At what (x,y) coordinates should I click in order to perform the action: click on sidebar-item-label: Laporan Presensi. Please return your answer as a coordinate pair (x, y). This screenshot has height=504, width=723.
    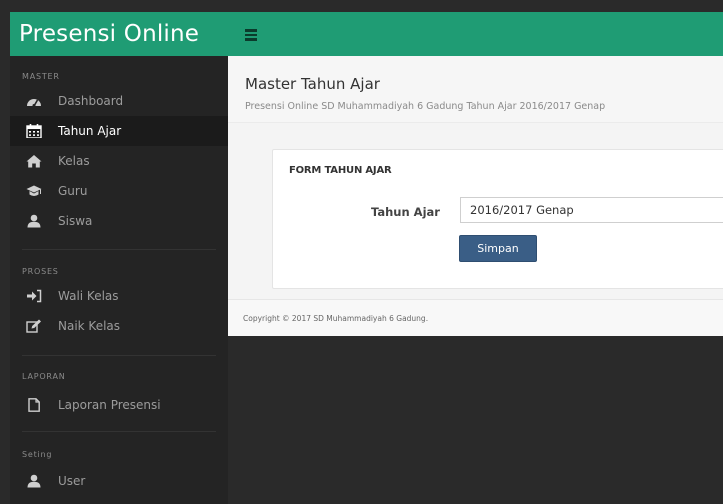
    Looking at the image, I should click on (109, 405).